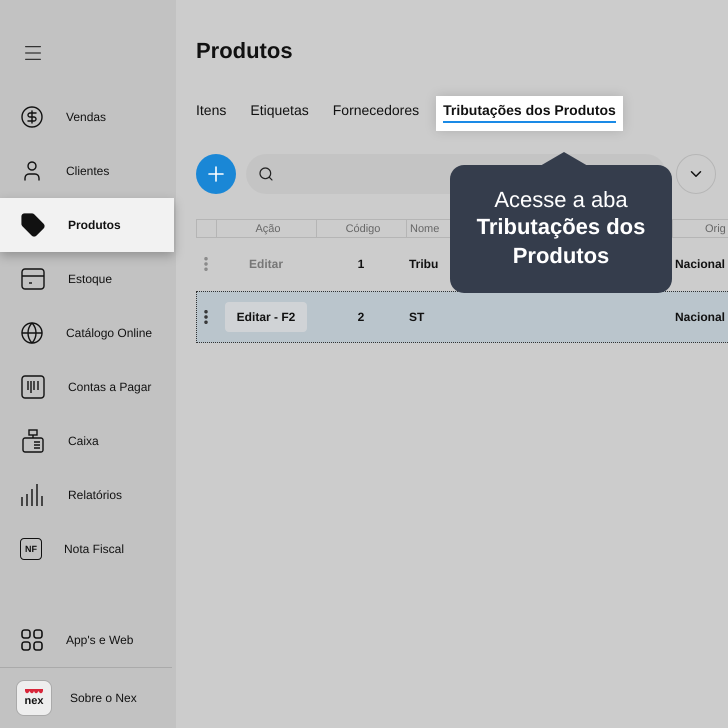  Describe the element at coordinates (34, 698) in the screenshot. I see `logo-icon: nex` at that location.